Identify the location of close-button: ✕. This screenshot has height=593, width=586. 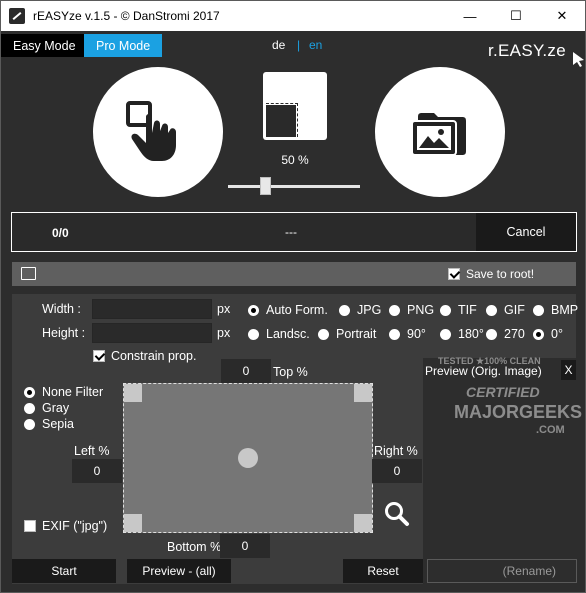
(562, 16).